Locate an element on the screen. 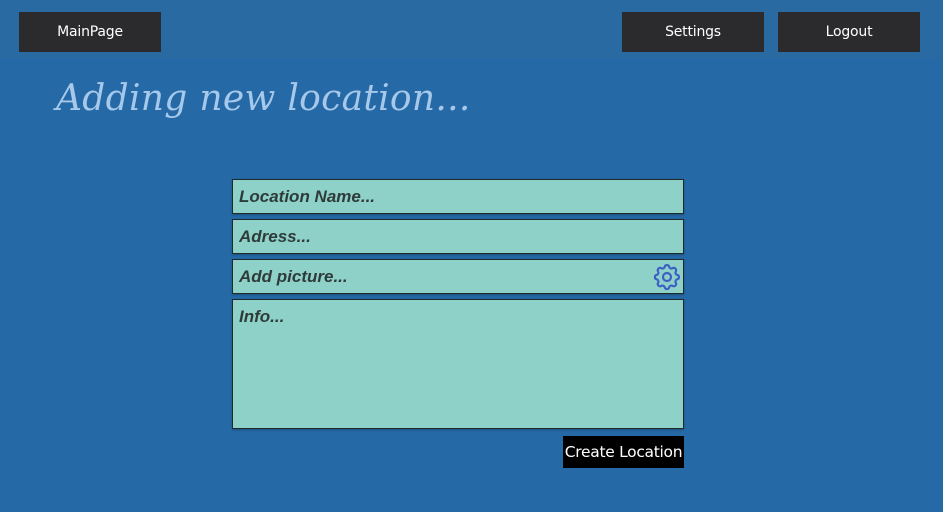  mainpage-button: MainPage is located at coordinates (90, 32).